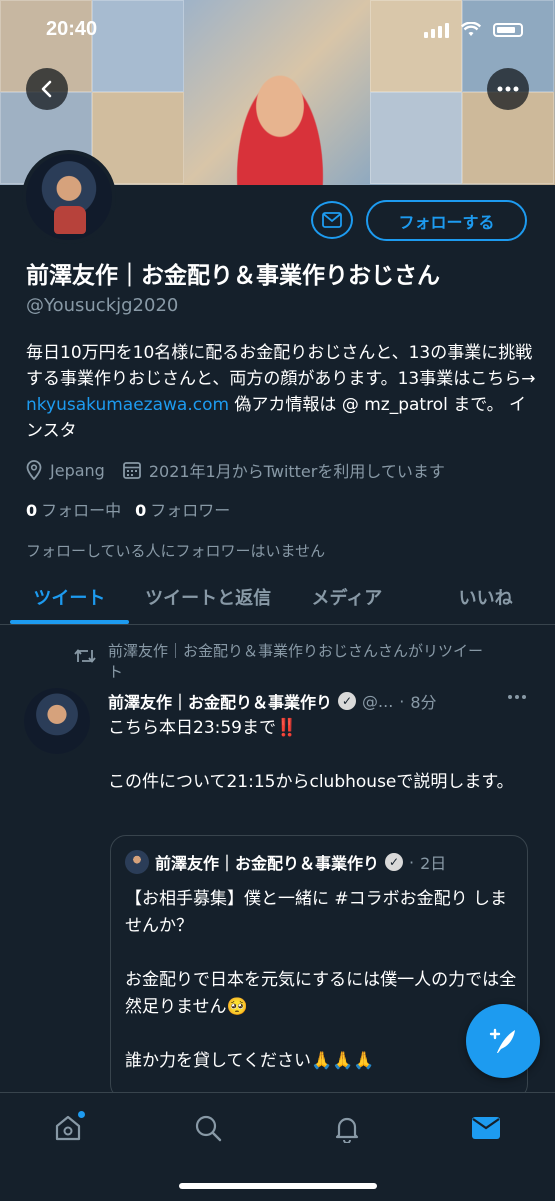 Image resolution: width=555 pixels, height=1201 pixels. What do you see at coordinates (208, 597) in the screenshot?
I see `tab-tweets-replies: ツイートと返信` at bounding box center [208, 597].